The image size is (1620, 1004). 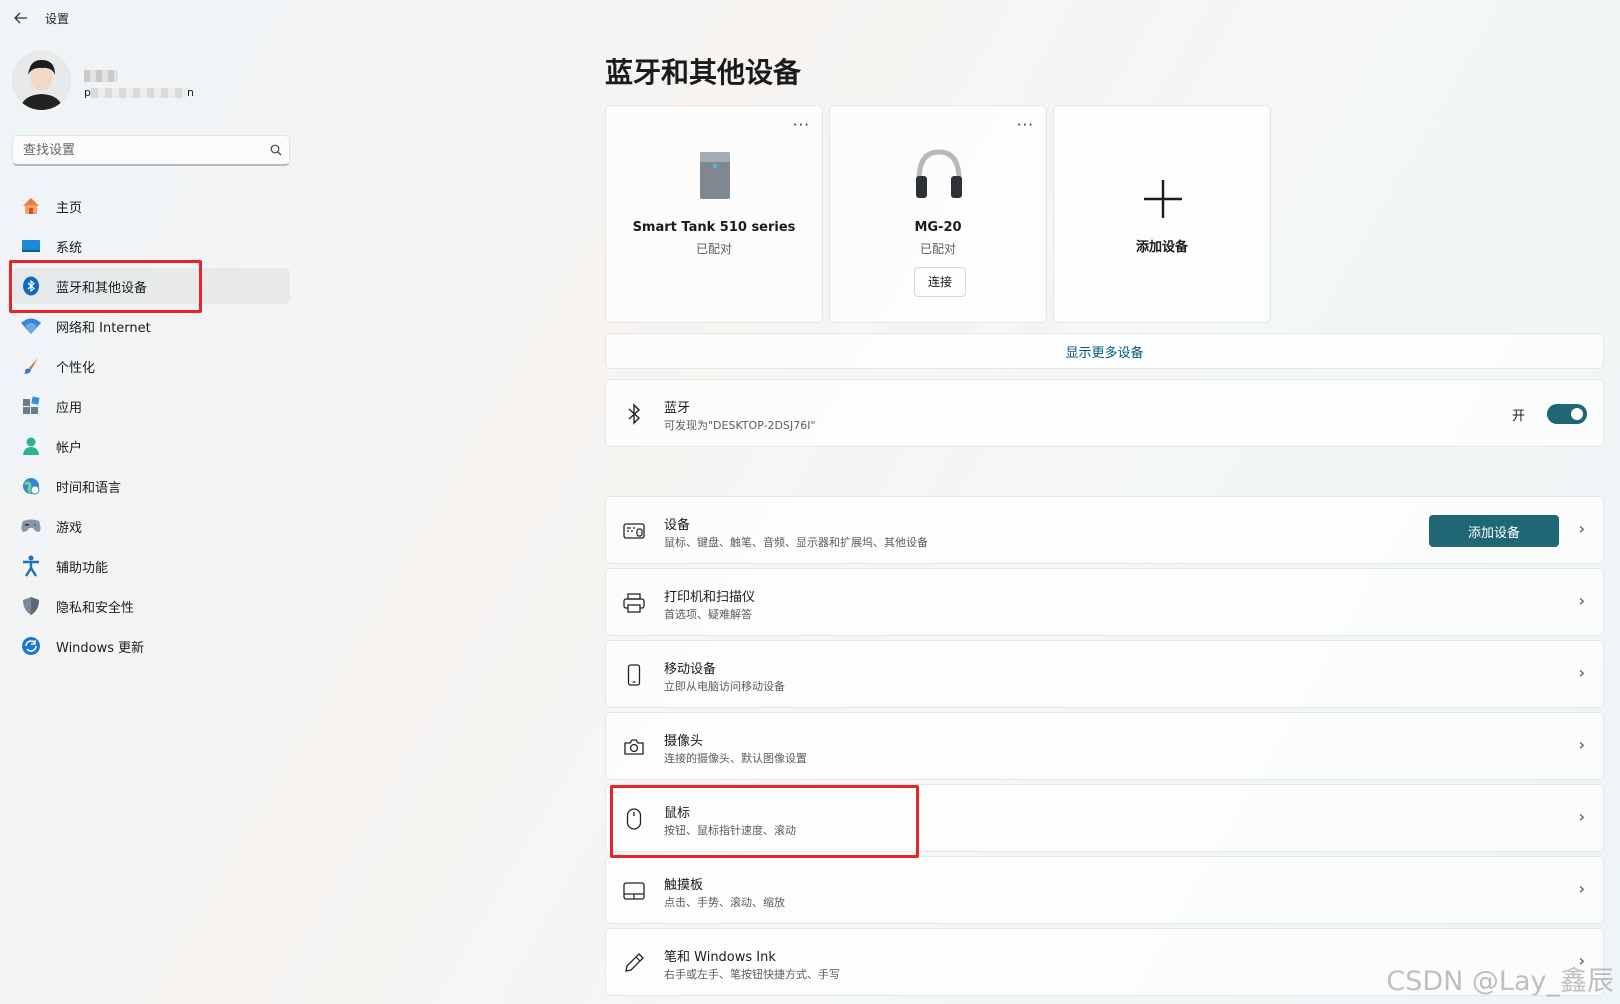 What do you see at coordinates (634, 531) in the screenshot?
I see `devices-icon` at bounding box center [634, 531].